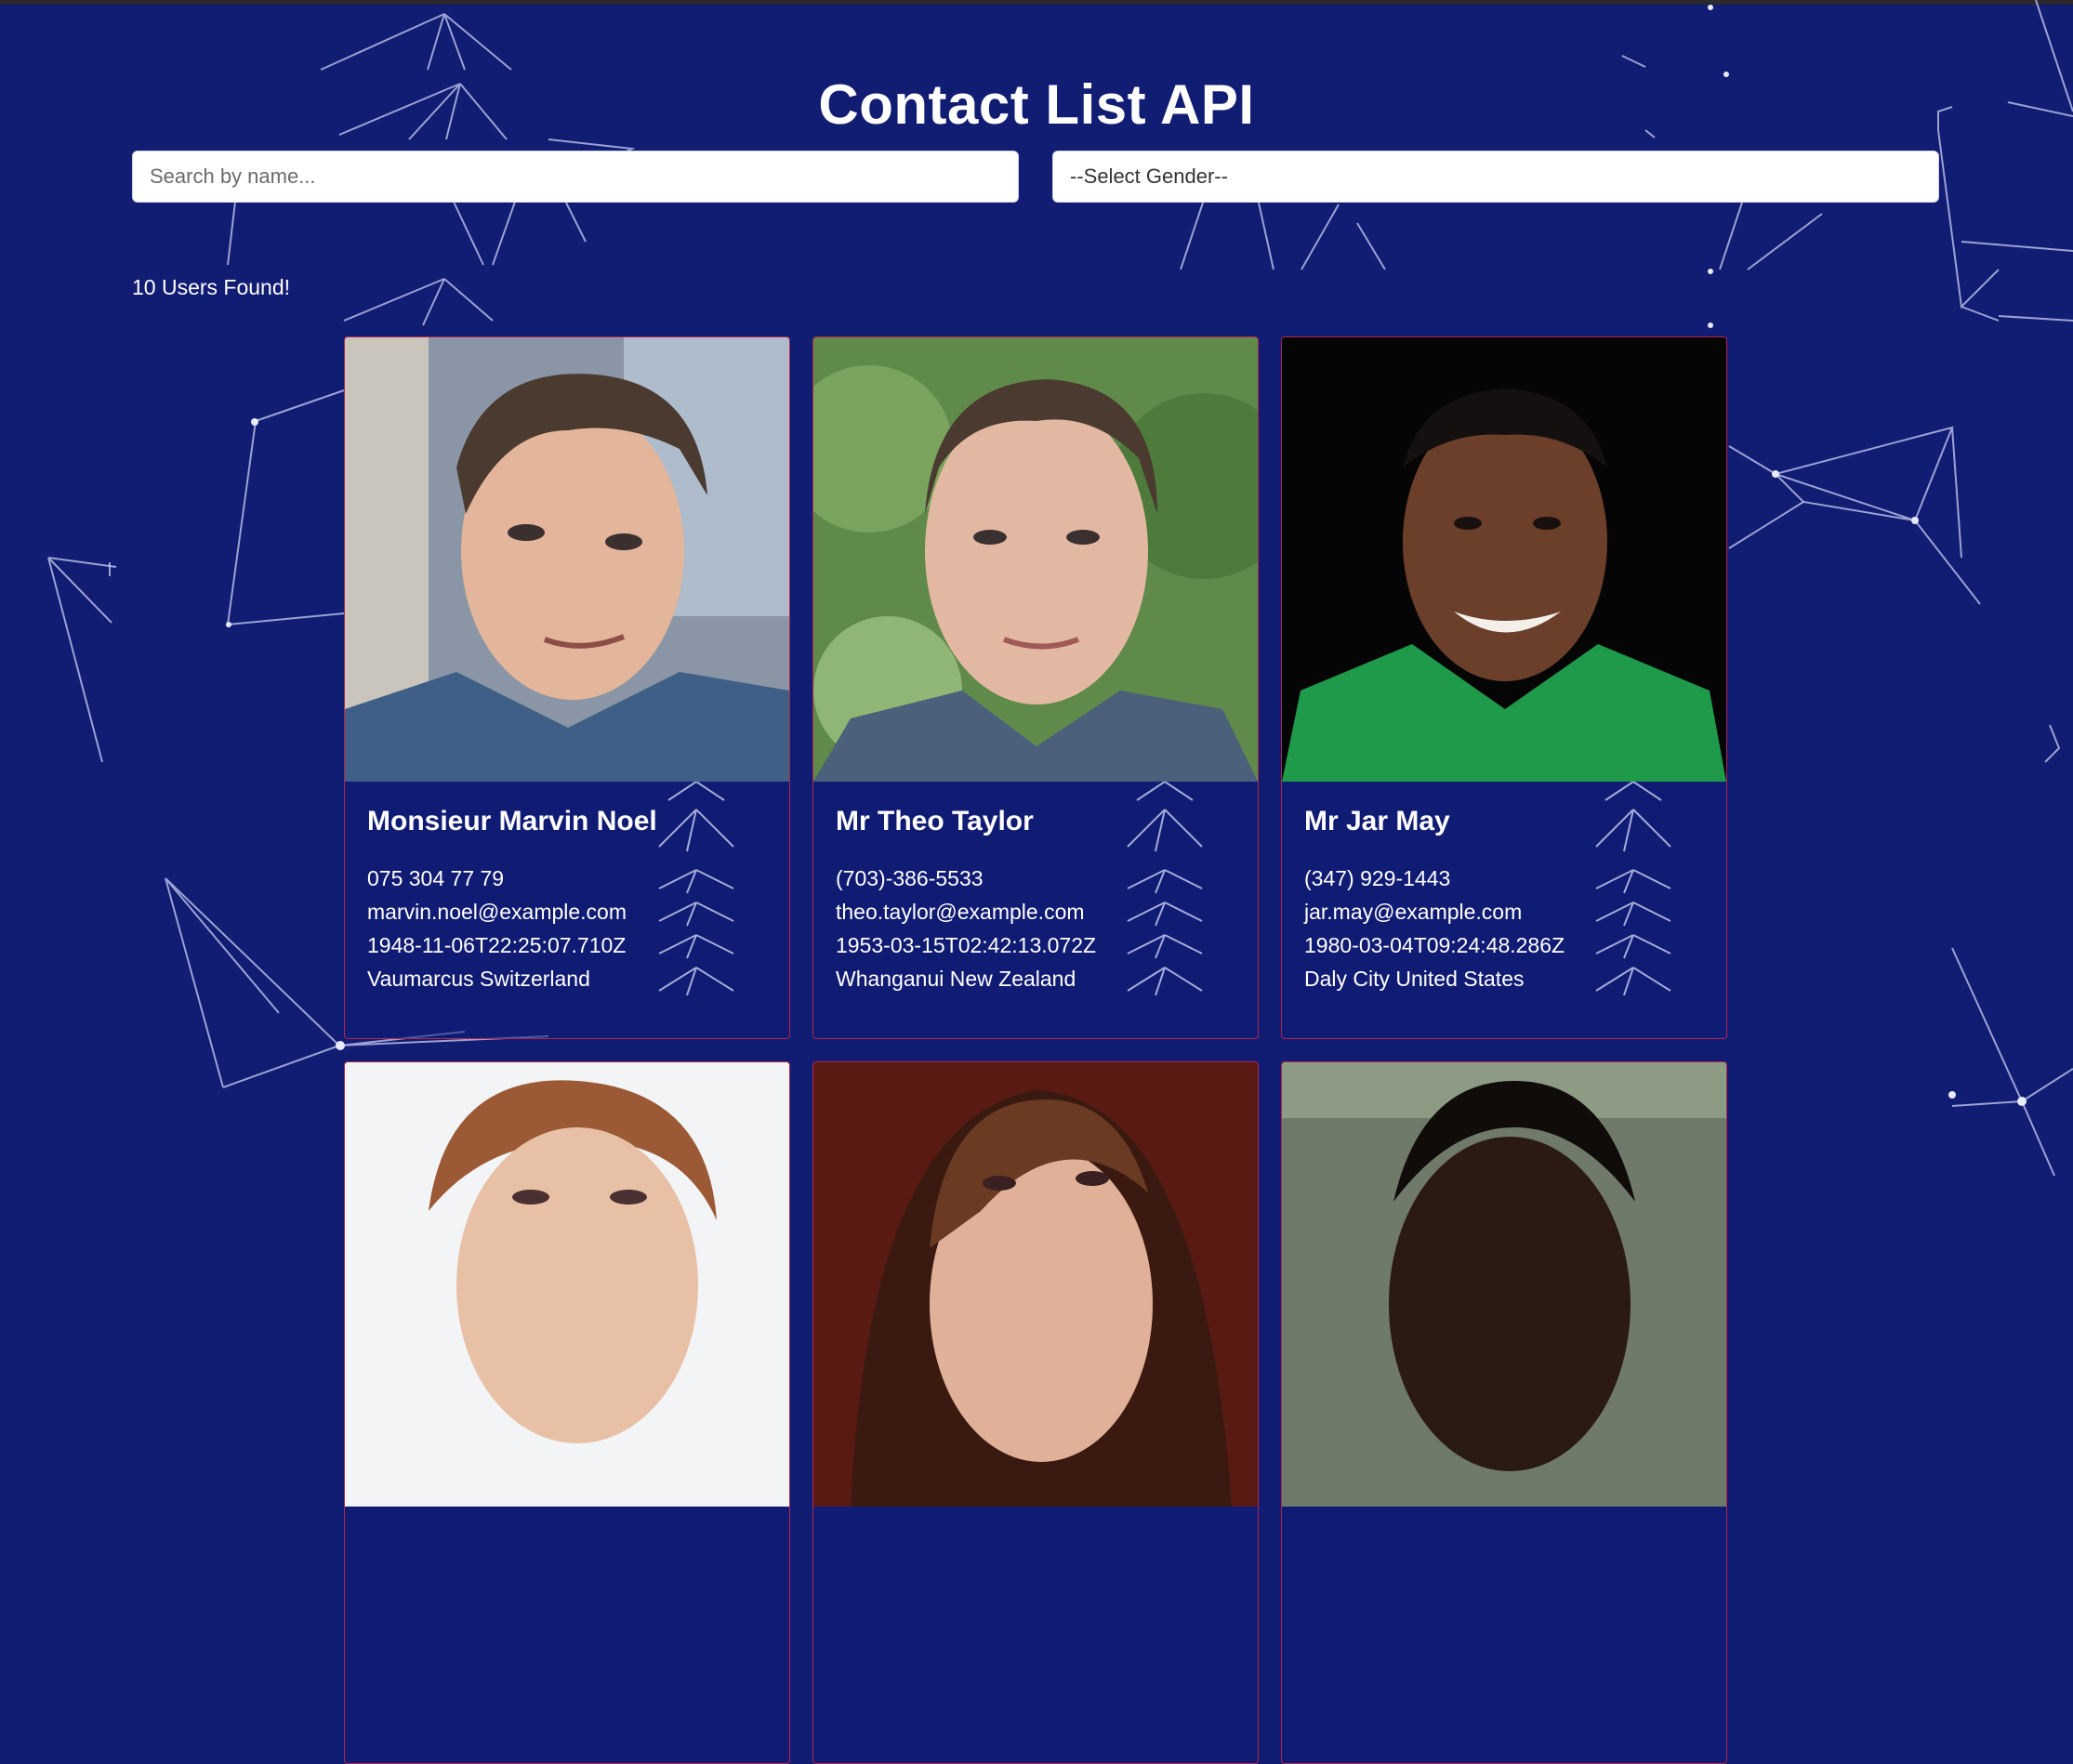 Image resolution: width=2073 pixels, height=1764 pixels. Describe the element at coordinates (1377, 821) in the screenshot. I see `contact-name: Mr Jar May` at that location.